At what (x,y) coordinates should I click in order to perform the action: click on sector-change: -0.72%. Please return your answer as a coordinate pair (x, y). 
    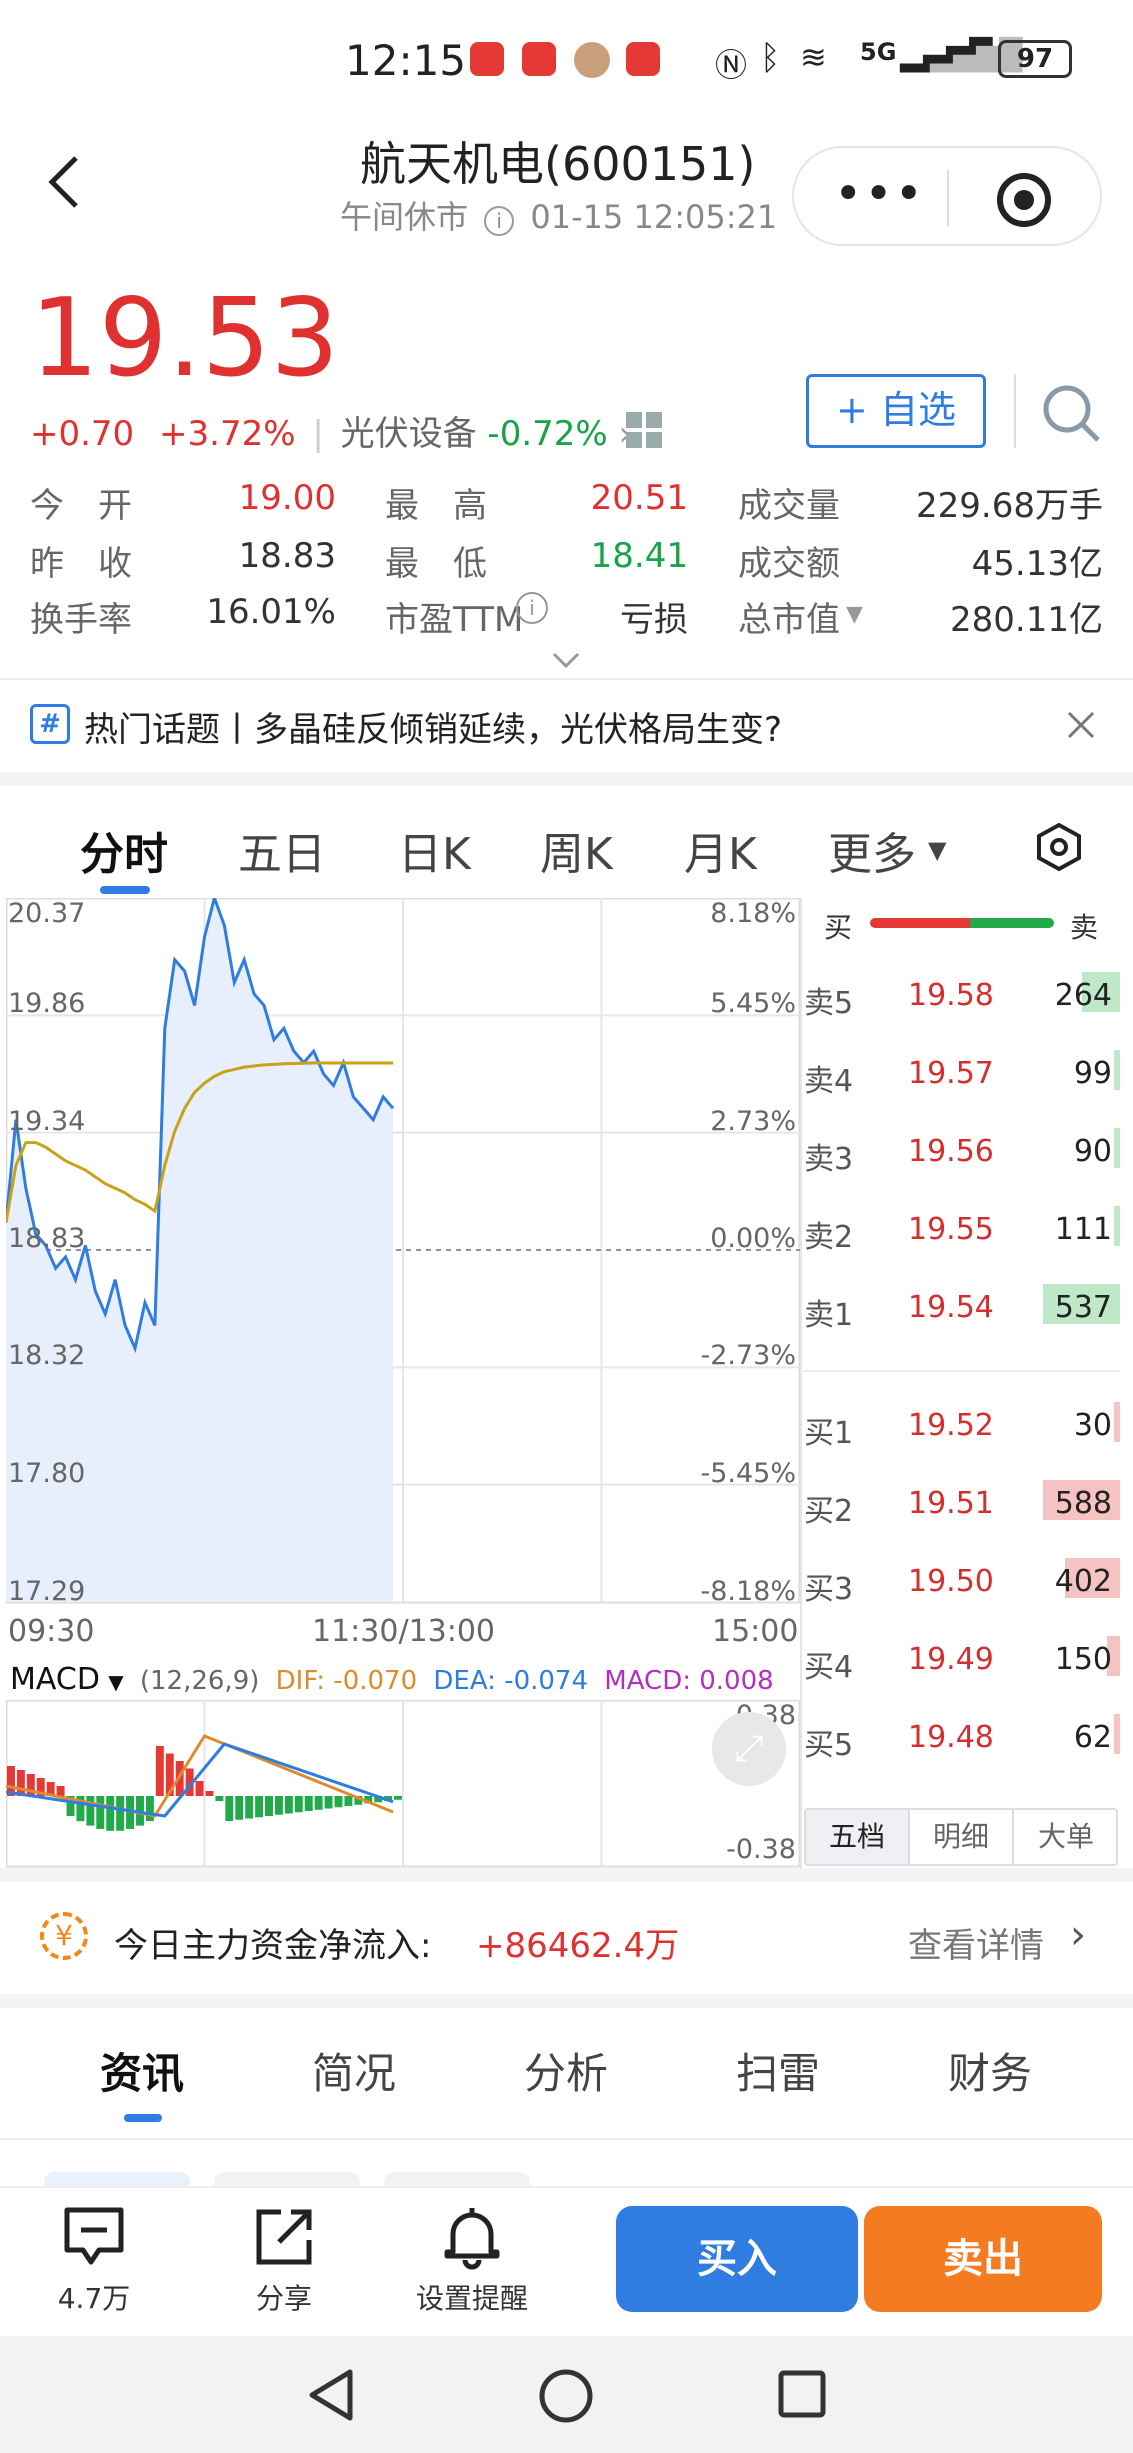
    Looking at the image, I should click on (547, 434).